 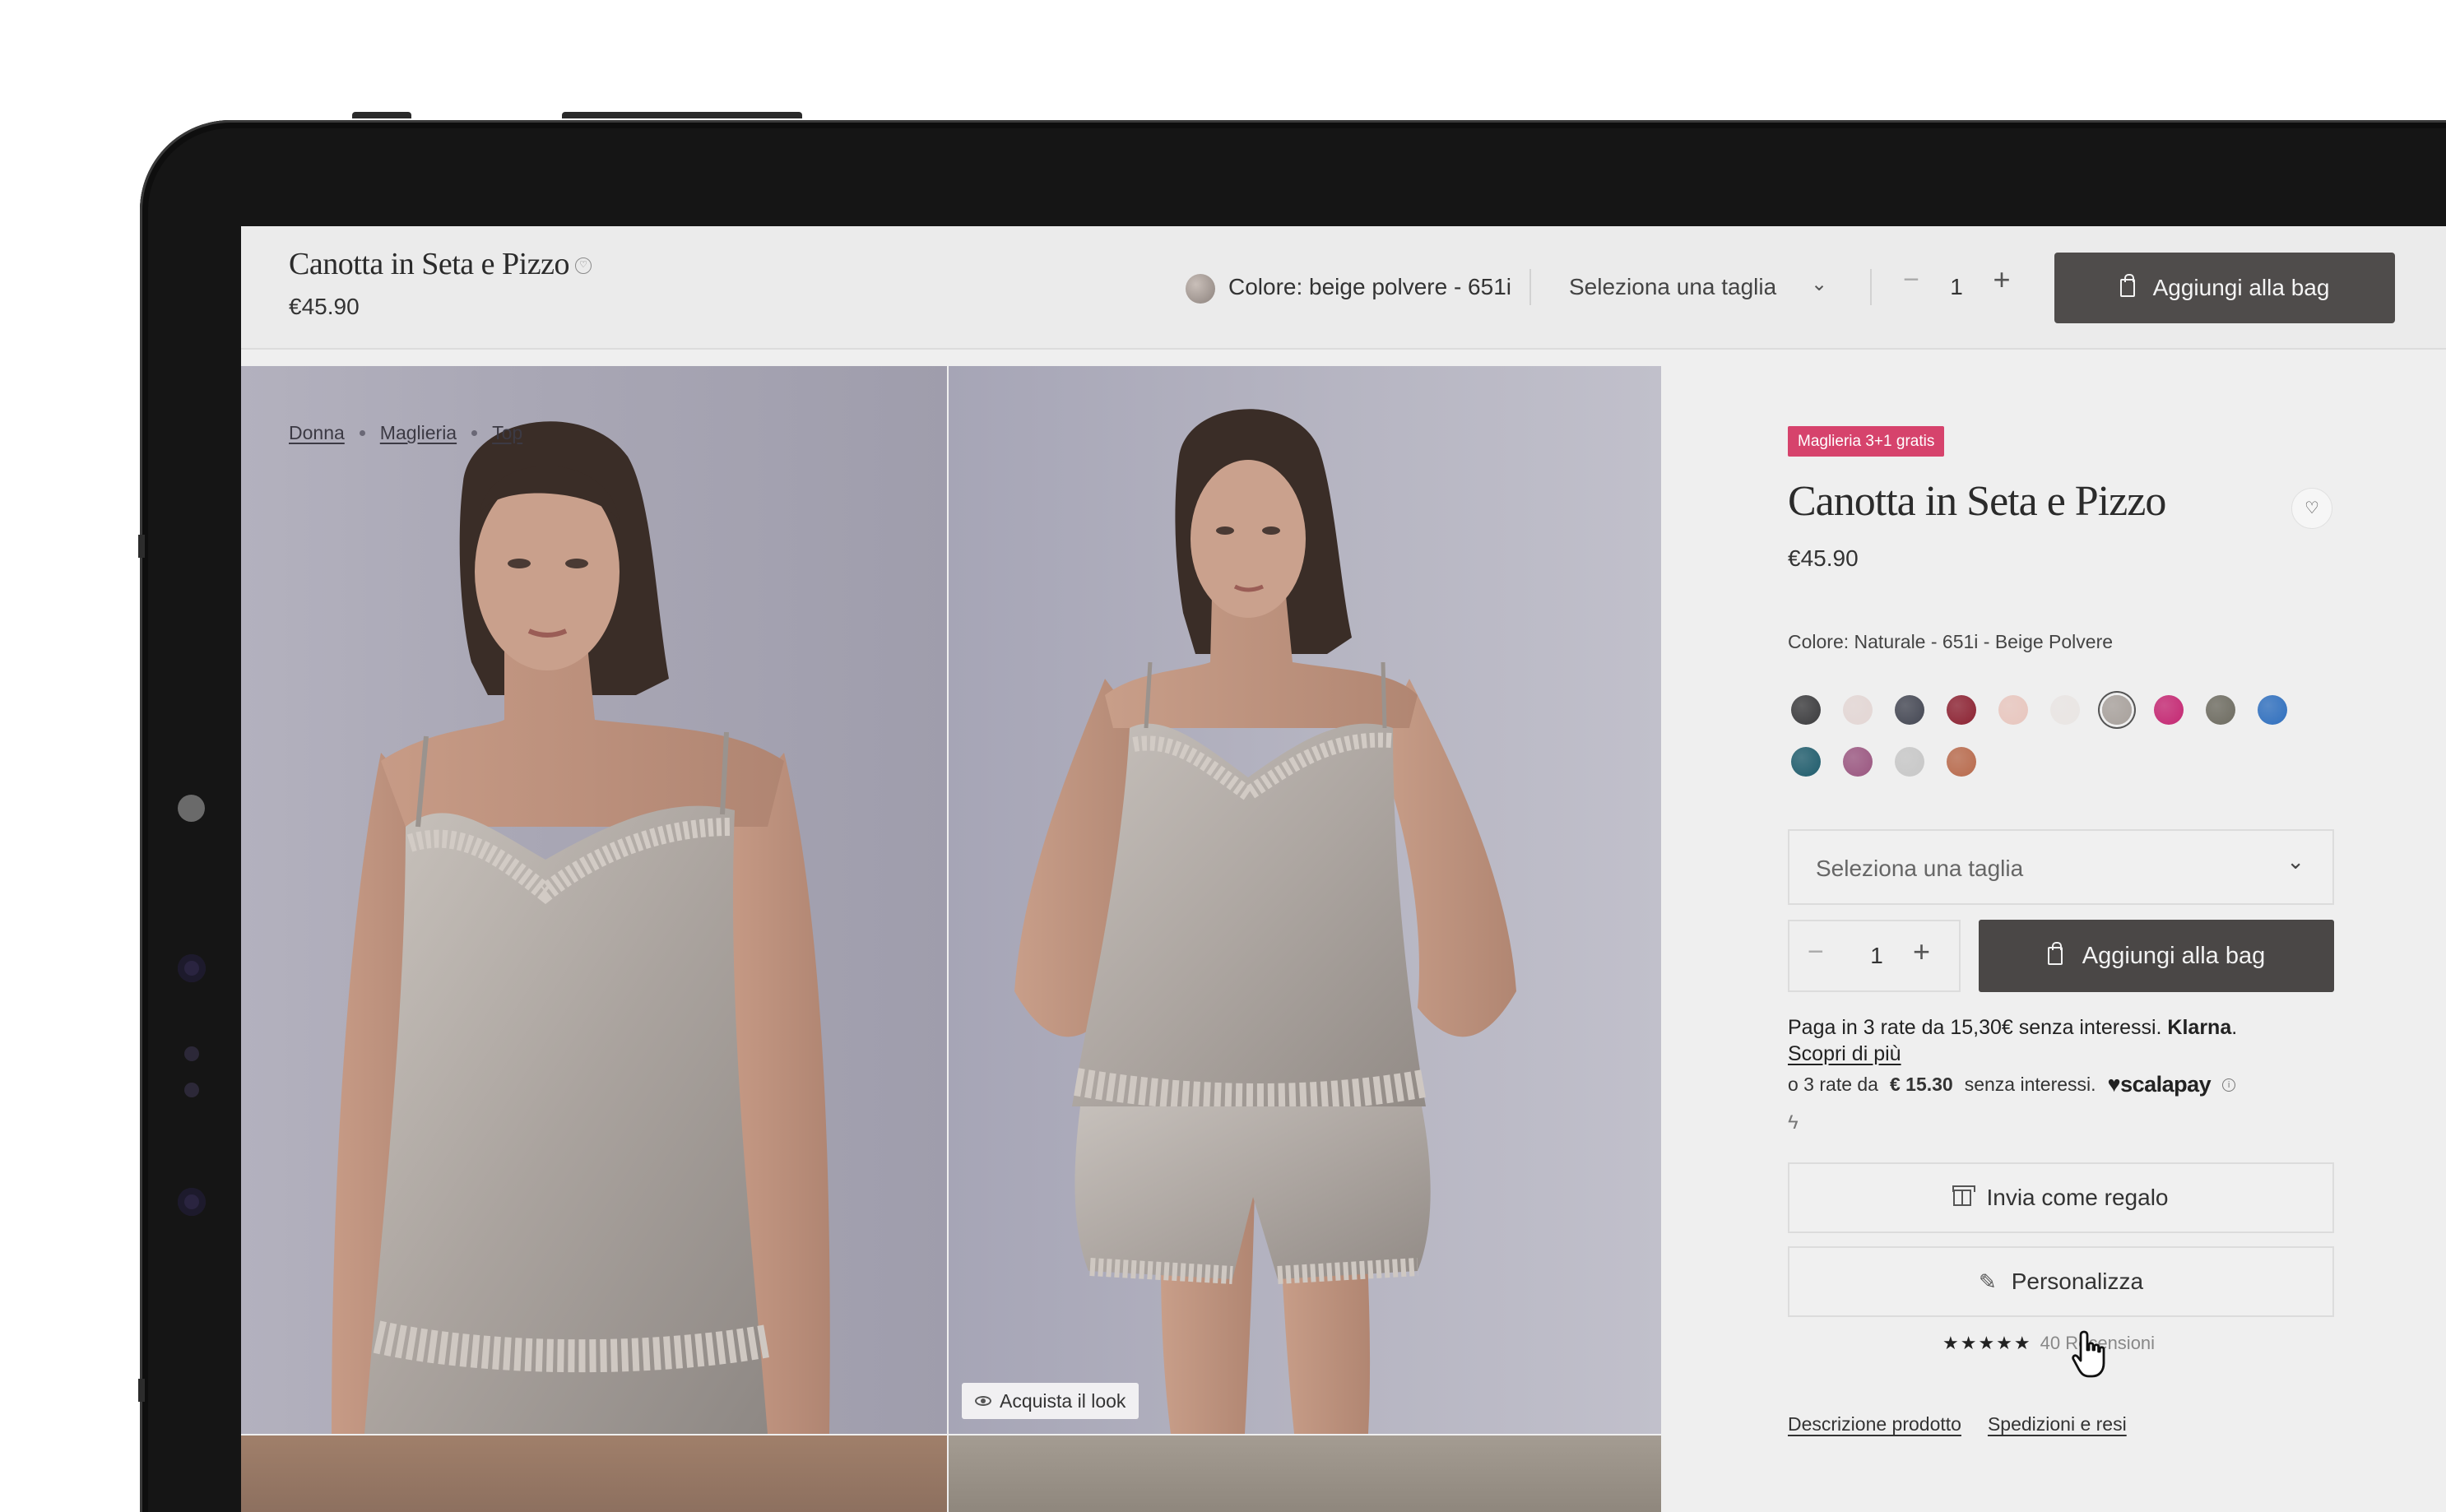 What do you see at coordinates (1867, 441) in the screenshot?
I see `promo-badge: Maglieria 3+1 gratis` at bounding box center [1867, 441].